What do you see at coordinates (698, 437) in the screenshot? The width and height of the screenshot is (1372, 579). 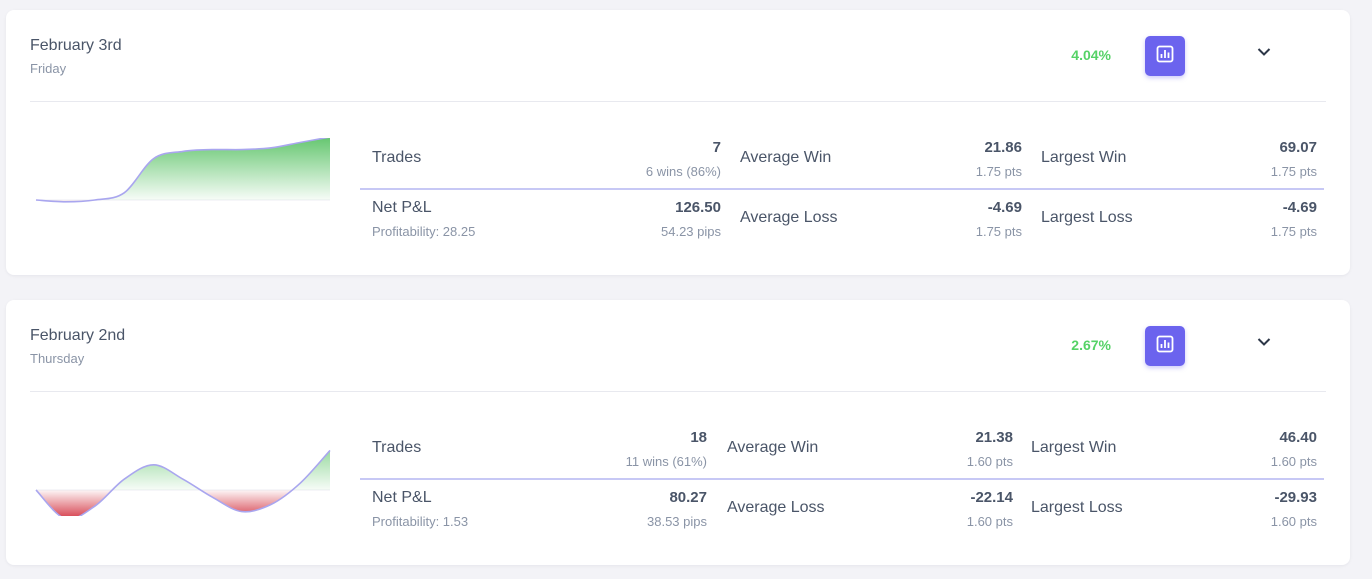 I see `trades-value: 18` at bounding box center [698, 437].